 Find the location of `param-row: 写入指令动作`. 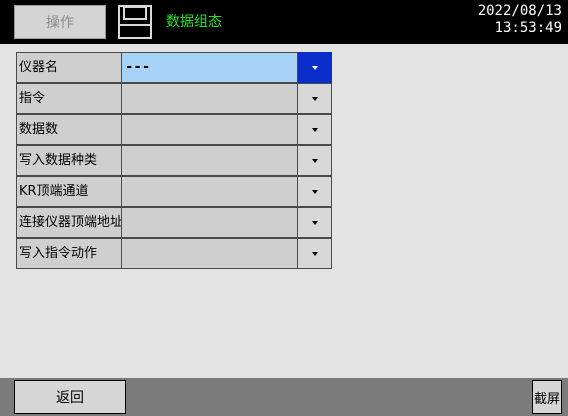

param-row: 写入指令动作 is located at coordinates (174, 253).